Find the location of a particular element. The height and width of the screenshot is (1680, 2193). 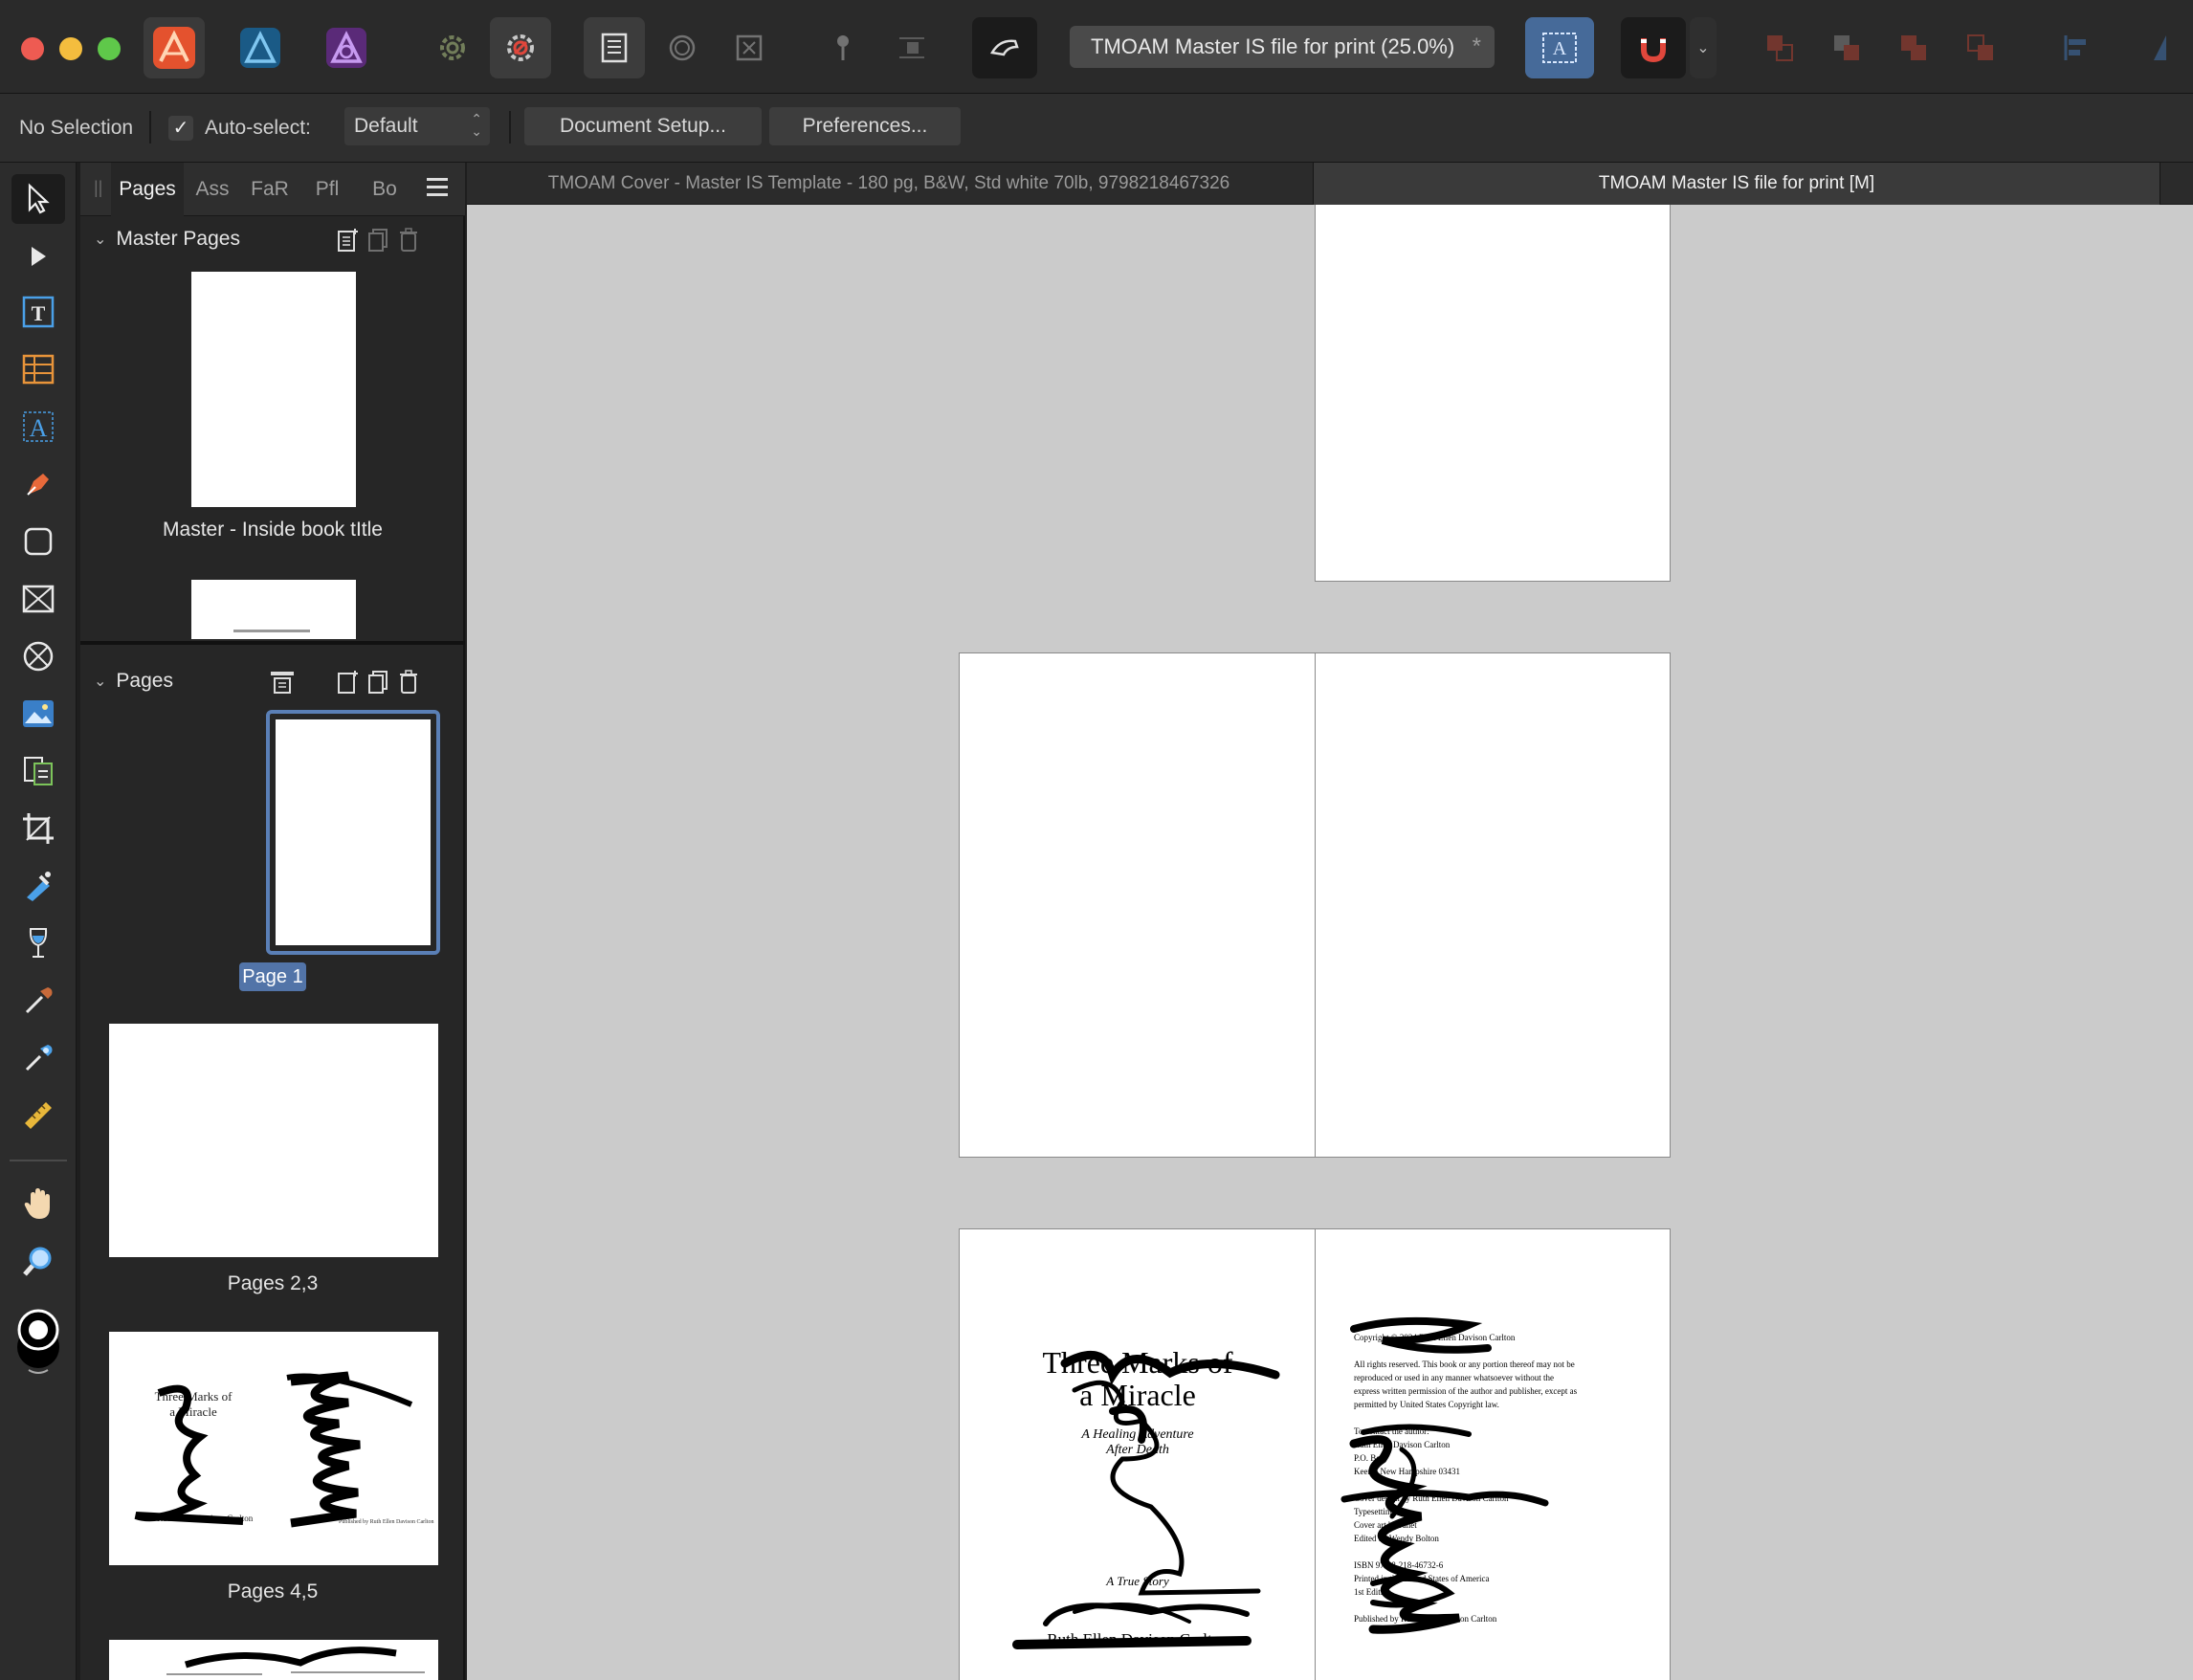

pages-6-7-thumbnail is located at coordinates (273, 1660).